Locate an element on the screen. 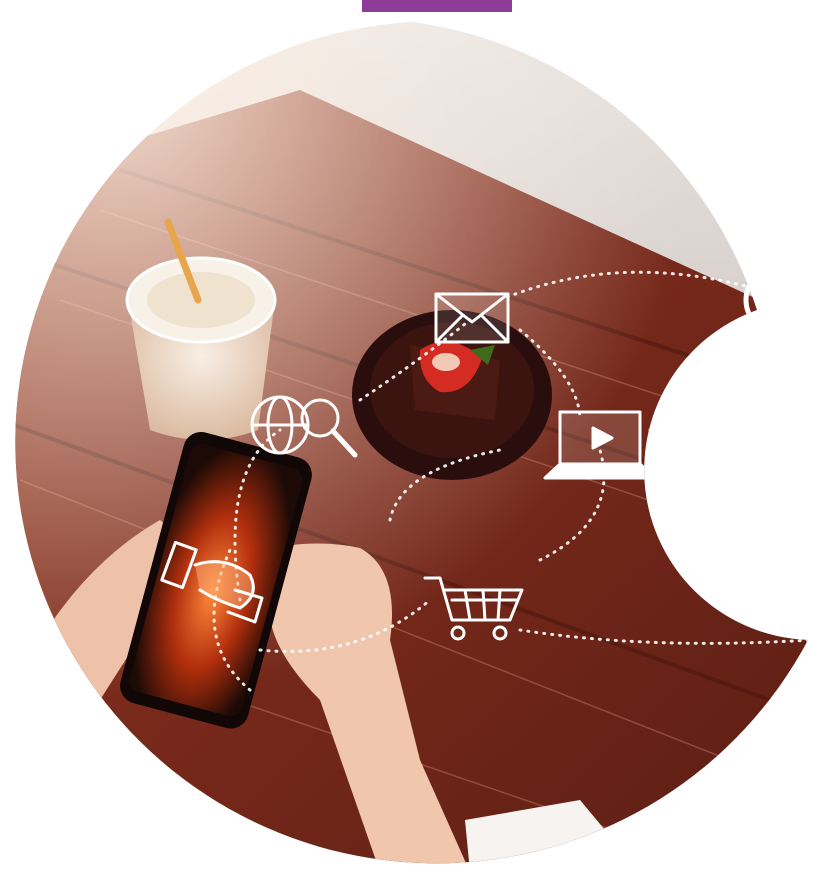  envelope-icon is located at coordinates (472, 318).